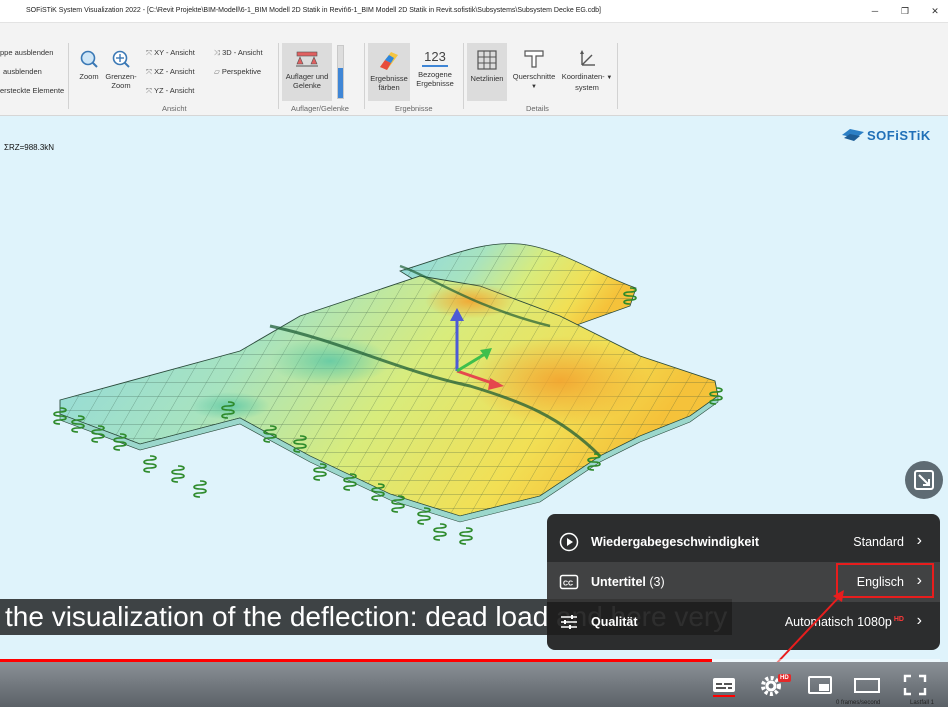 Image resolution: width=948 pixels, height=707 pixels. Describe the element at coordinates (307, 59) in the screenshot. I see `support-icon` at that location.